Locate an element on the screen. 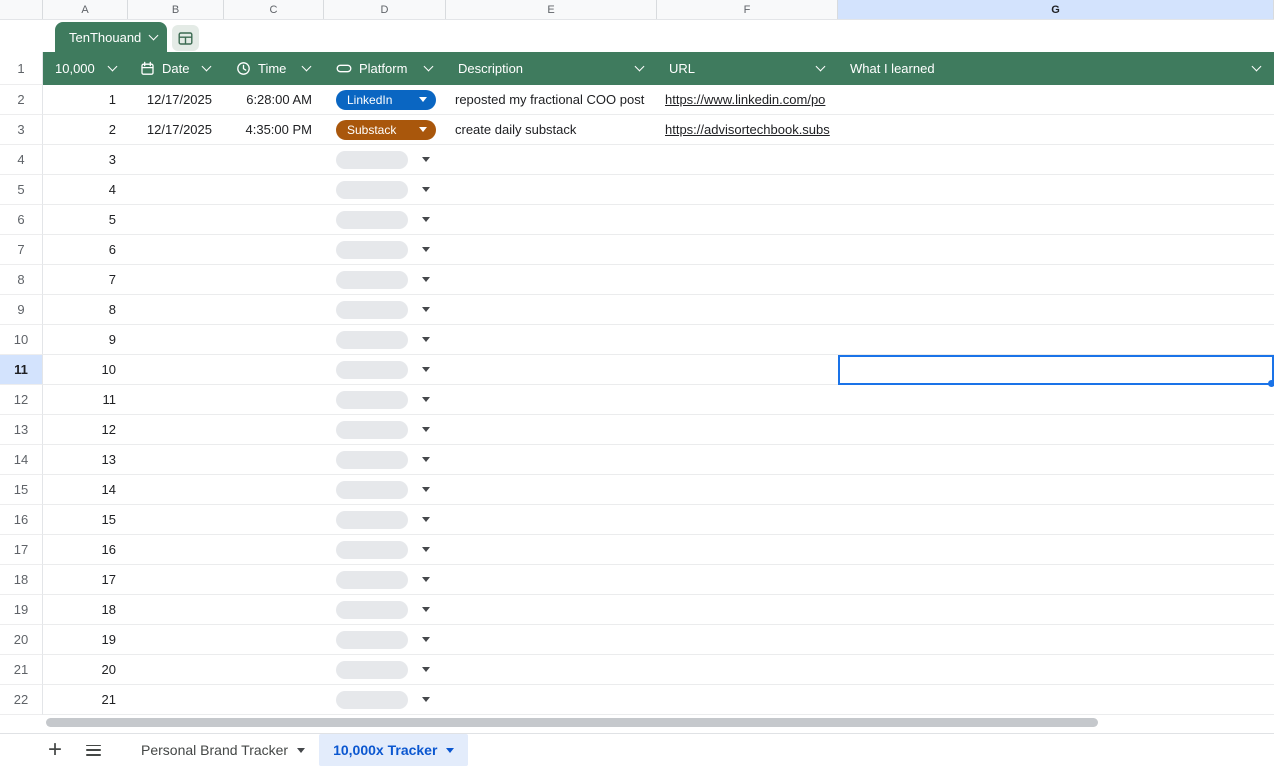 The width and height of the screenshot is (1274, 766). cell-count: 2 is located at coordinates (85, 129).